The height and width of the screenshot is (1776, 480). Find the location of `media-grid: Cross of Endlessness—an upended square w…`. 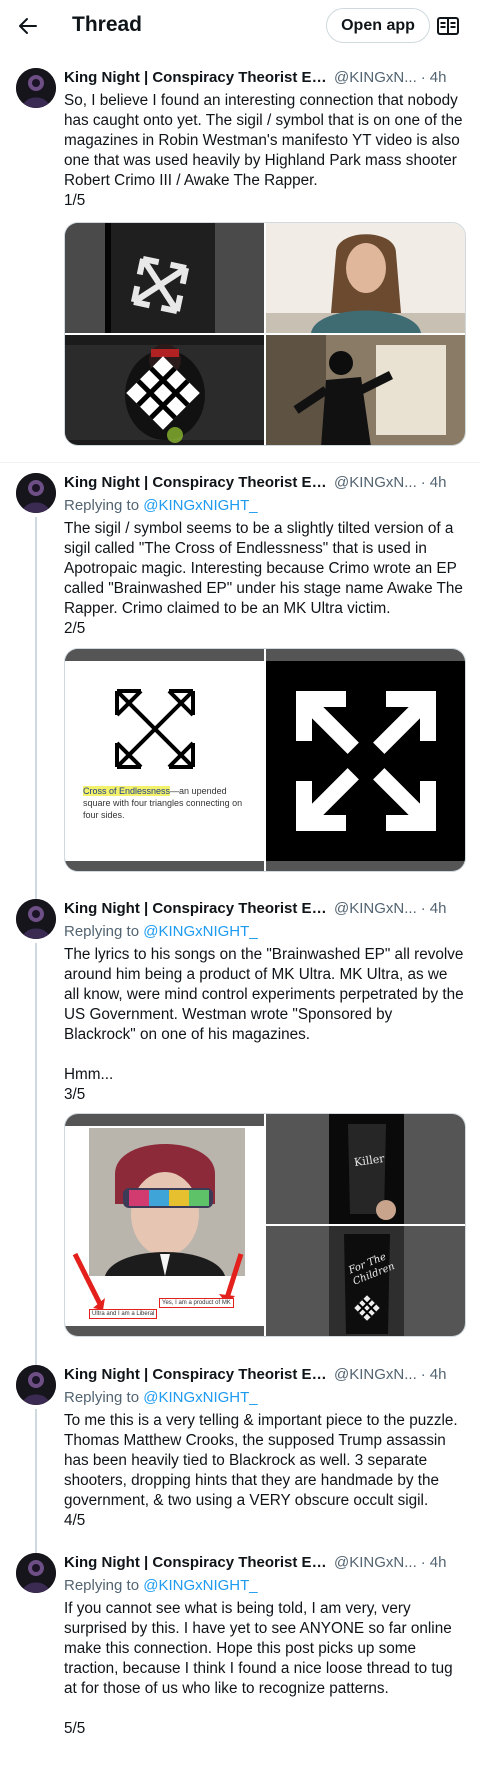

media-grid: Cross of Endlessness—an upended square w… is located at coordinates (265, 760).